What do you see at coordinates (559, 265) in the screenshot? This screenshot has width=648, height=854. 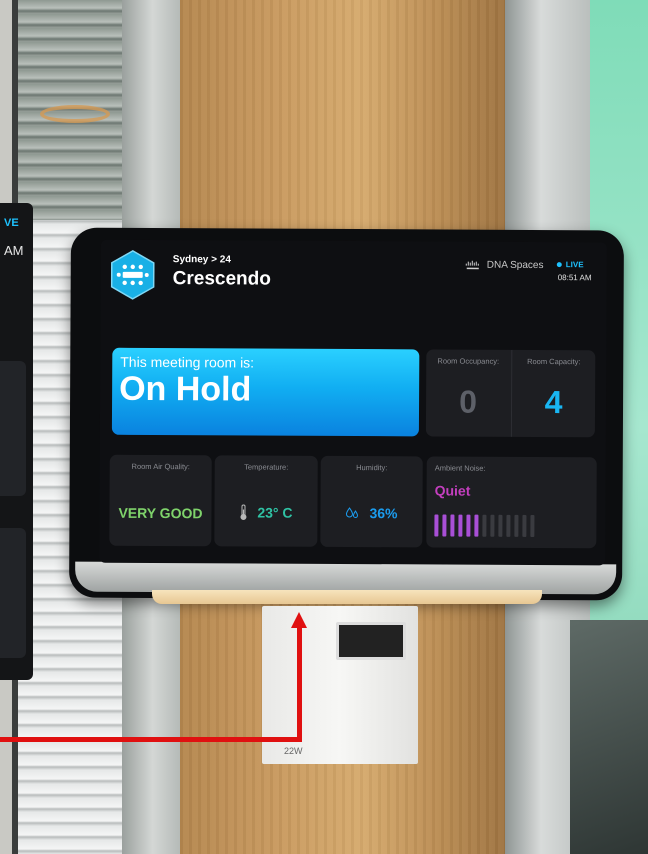 I see `live-dot-icon` at bounding box center [559, 265].